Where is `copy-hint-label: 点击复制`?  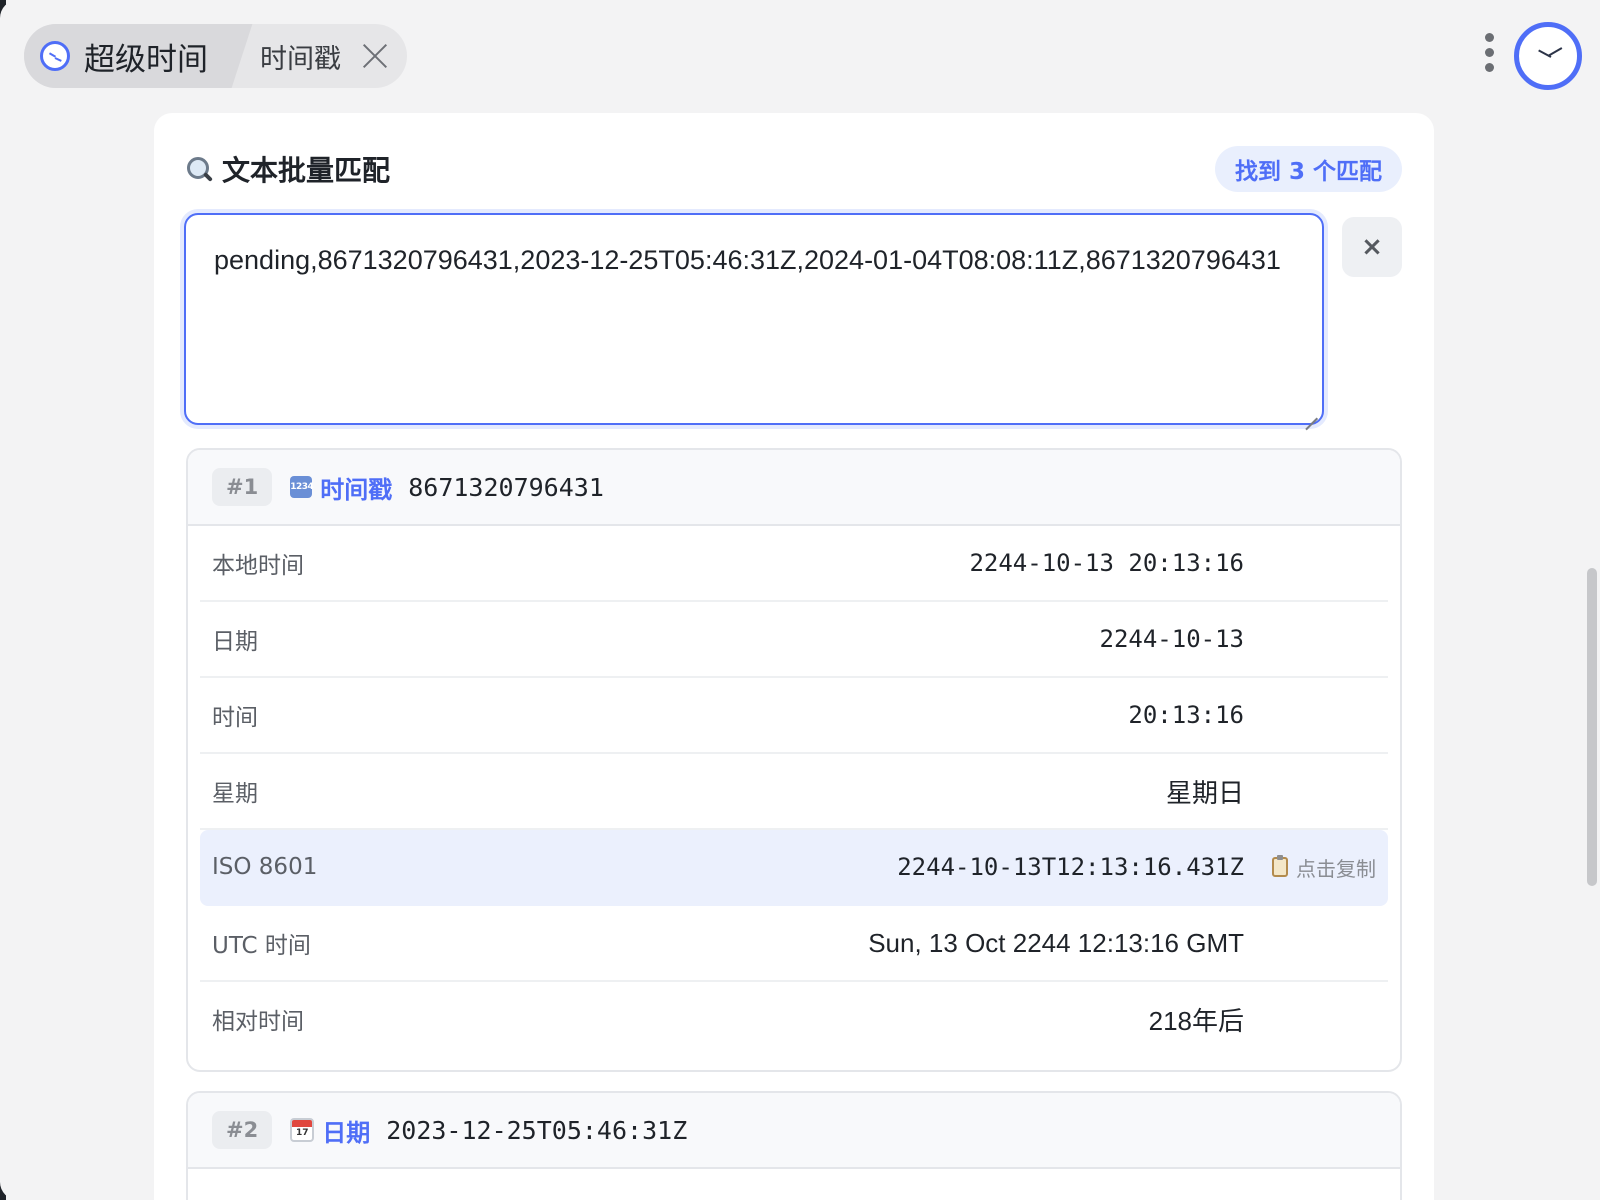
copy-hint-label: 点击复制 is located at coordinates (1336, 868).